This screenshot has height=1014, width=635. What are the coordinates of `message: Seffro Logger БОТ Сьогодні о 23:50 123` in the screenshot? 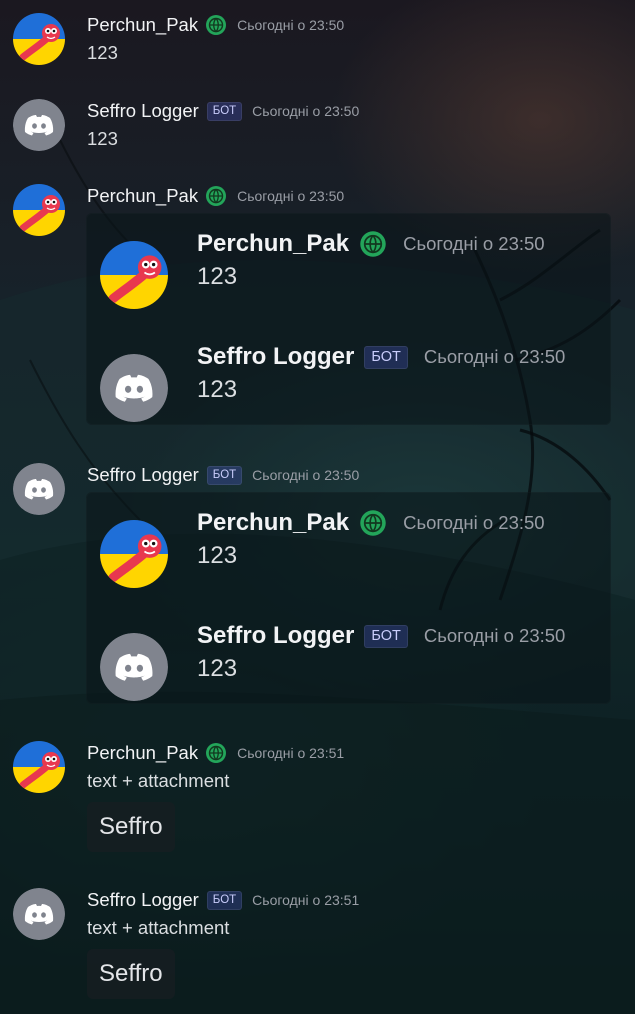 It's located at (317, 129).